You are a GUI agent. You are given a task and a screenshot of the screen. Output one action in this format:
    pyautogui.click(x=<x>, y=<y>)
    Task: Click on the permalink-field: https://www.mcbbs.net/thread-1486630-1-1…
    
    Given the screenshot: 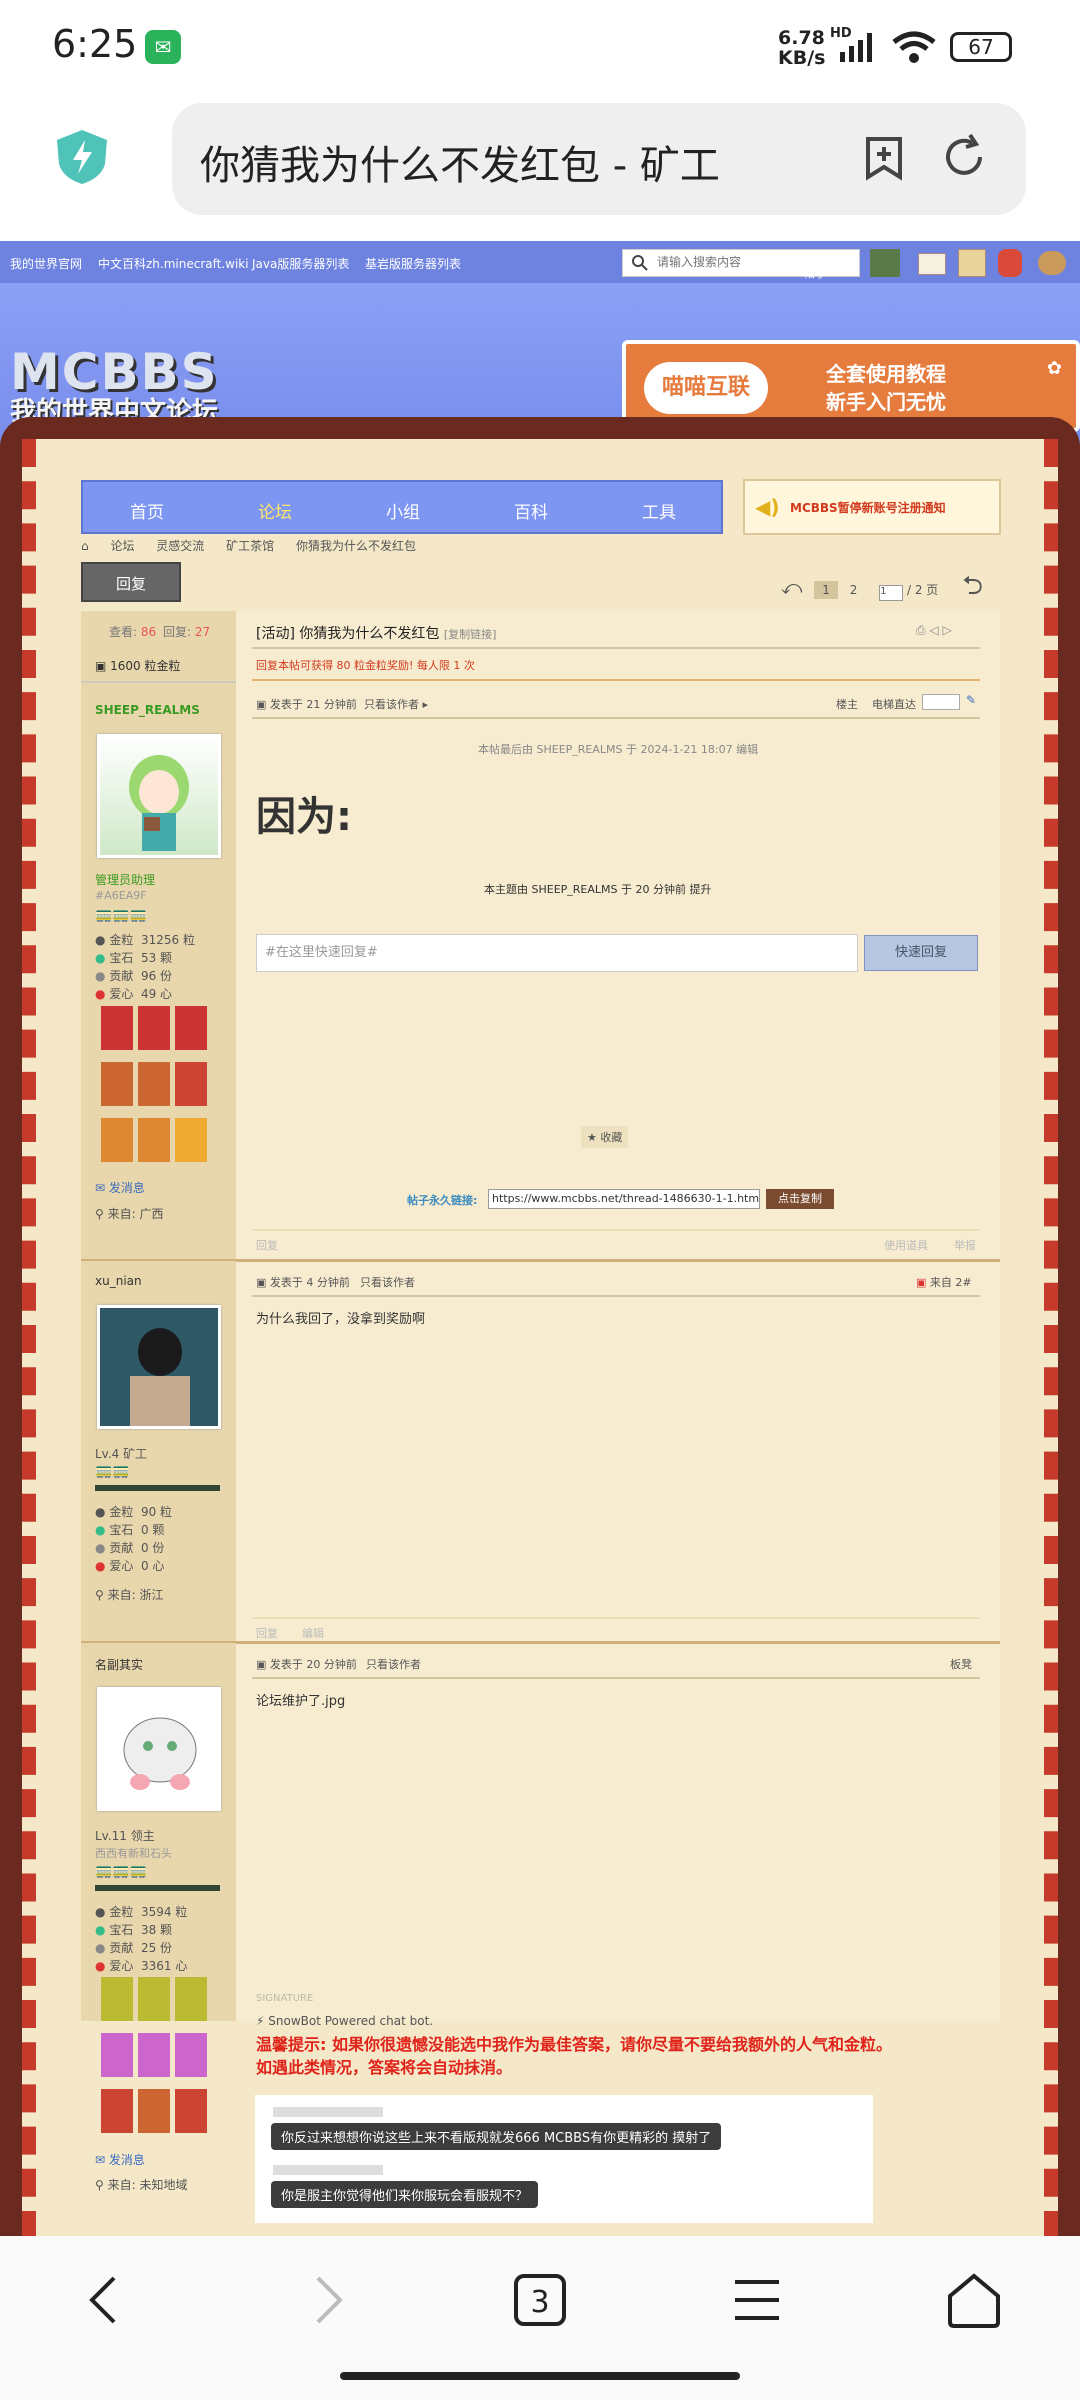 What is the action you would take?
    pyautogui.click(x=624, y=1199)
    